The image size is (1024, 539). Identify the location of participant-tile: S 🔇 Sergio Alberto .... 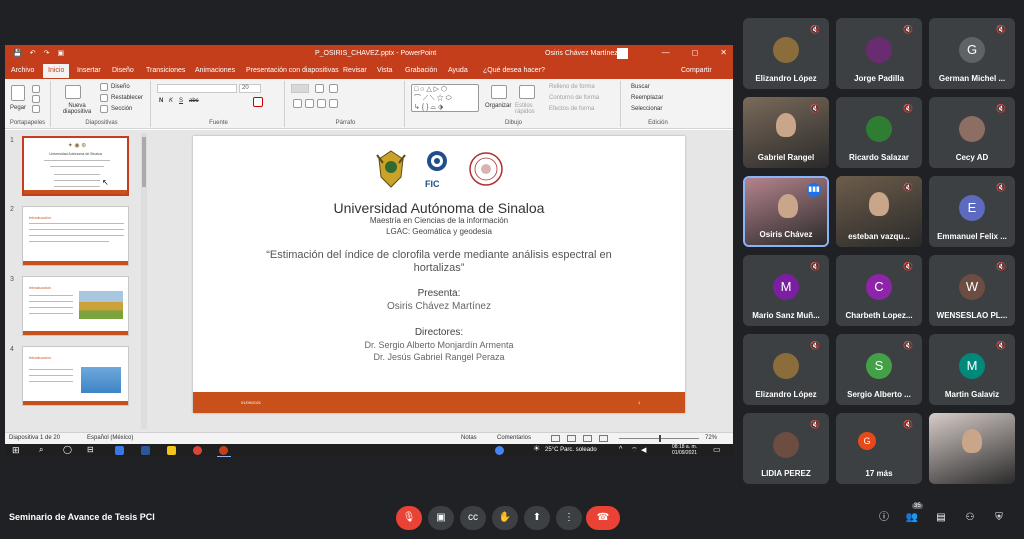
(879, 369).